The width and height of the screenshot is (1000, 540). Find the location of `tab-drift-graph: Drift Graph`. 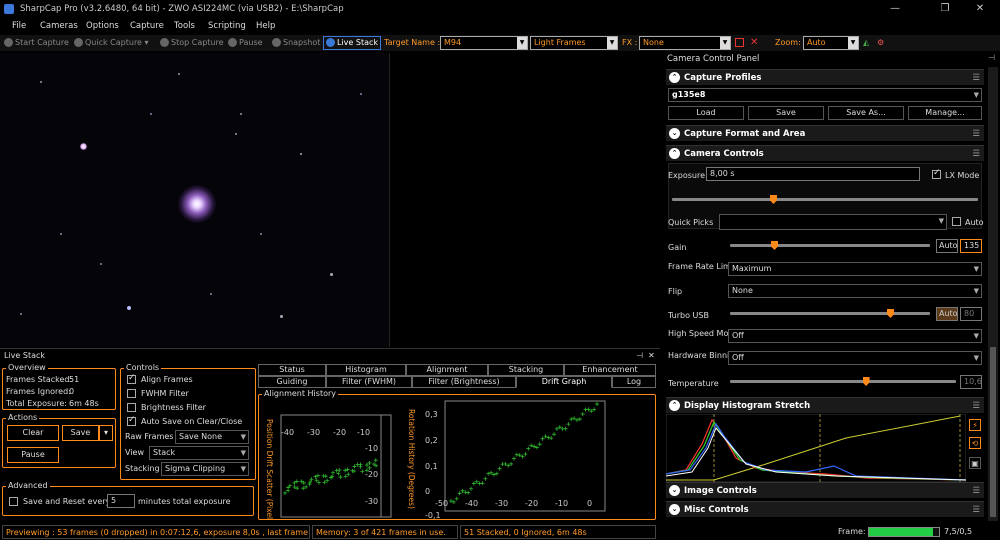

tab-drift-graph: Drift Graph is located at coordinates (564, 382).